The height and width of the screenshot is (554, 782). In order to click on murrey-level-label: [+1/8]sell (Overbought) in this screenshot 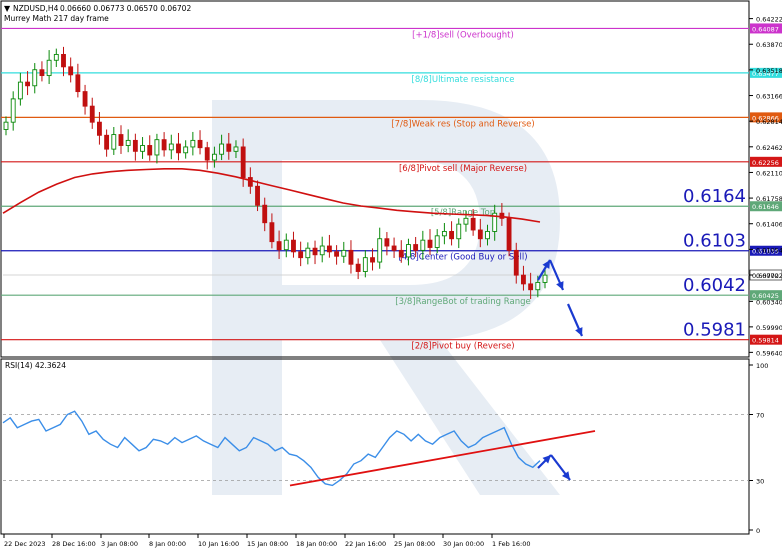, I will do `click(463, 35)`.